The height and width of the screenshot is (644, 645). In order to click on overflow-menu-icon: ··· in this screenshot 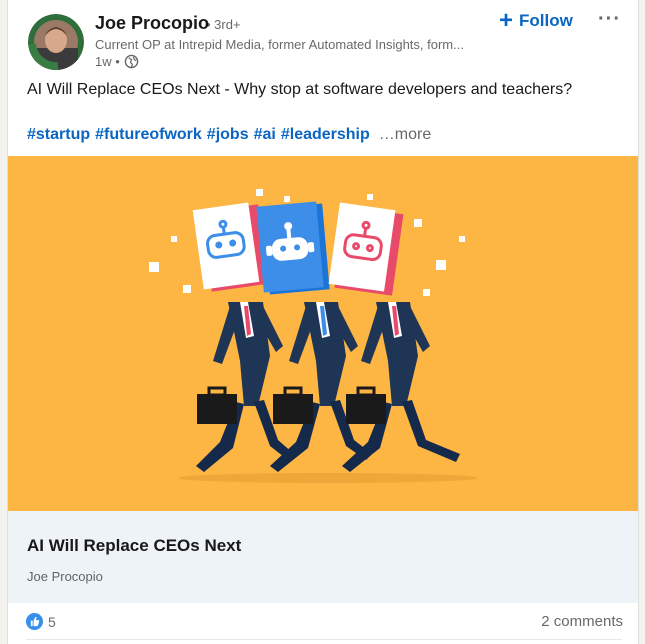, I will do `click(609, 19)`.